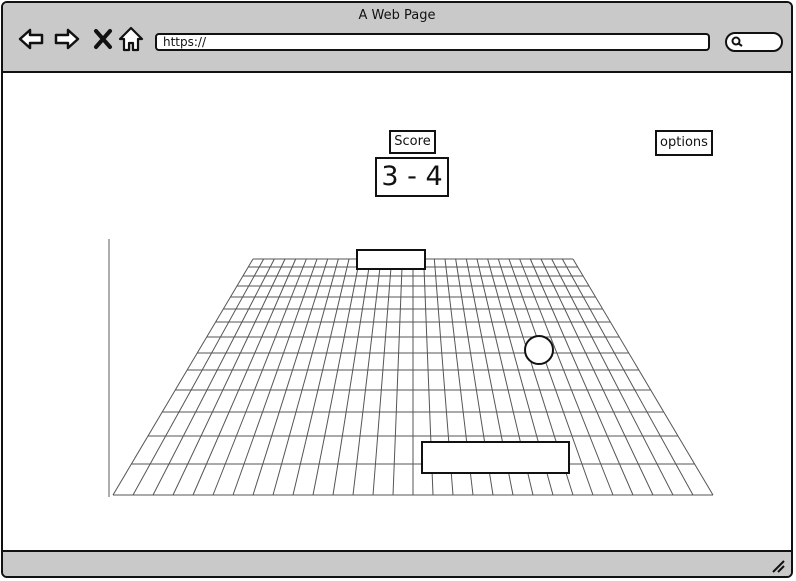 The image size is (796, 581). What do you see at coordinates (539, 350) in the screenshot?
I see `ball` at bounding box center [539, 350].